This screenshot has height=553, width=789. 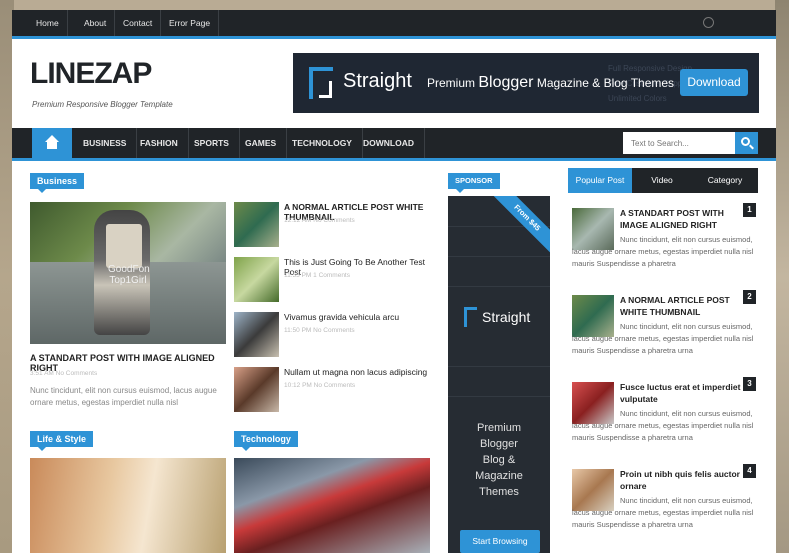 What do you see at coordinates (317, 275) in the screenshot?
I see `post-meta: 11:55 PM 1 Comments` at bounding box center [317, 275].